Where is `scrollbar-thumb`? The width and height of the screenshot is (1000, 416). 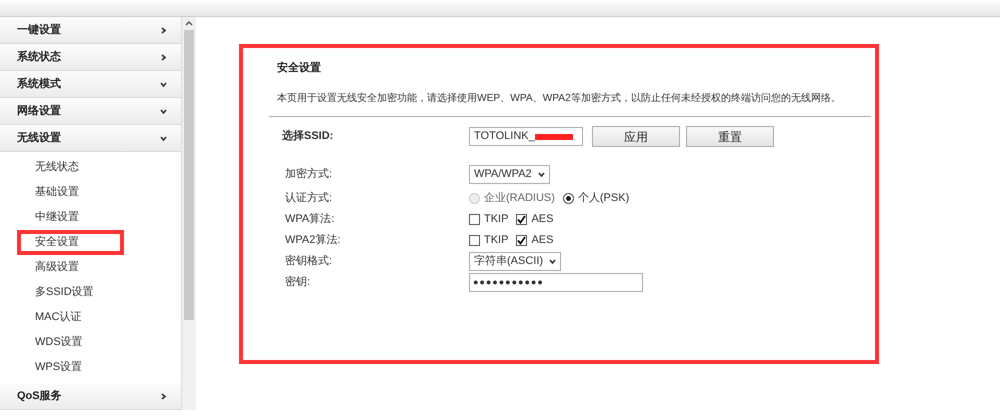
scrollbar-thumb is located at coordinates (189, 175).